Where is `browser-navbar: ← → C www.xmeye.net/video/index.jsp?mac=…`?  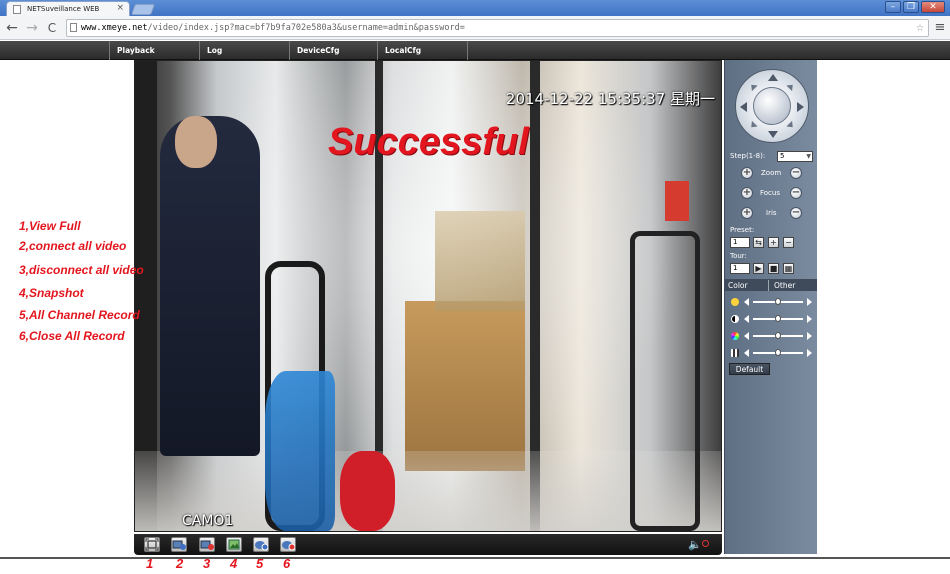 browser-navbar: ← → C www.xmeye.net/video/index.jsp?mac=… is located at coordinates (475, 28).